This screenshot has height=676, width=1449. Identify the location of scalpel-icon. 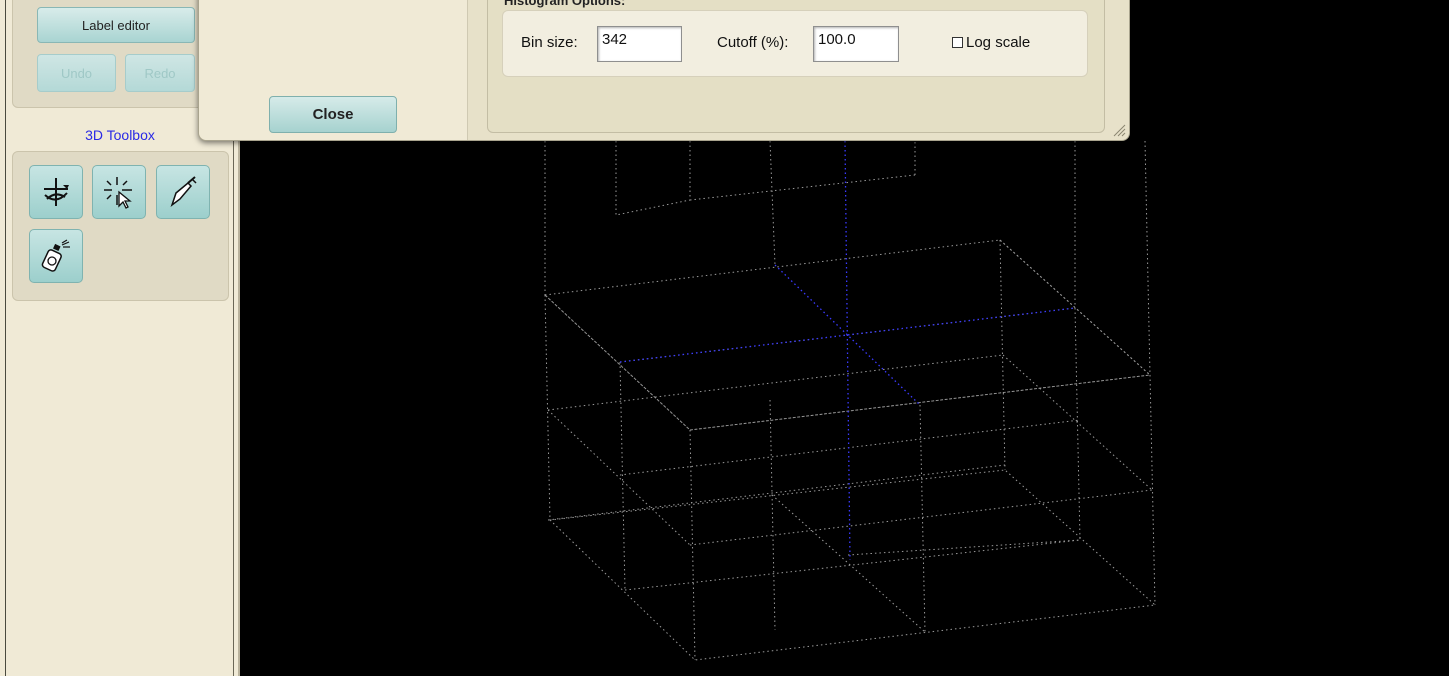
(183, 192).